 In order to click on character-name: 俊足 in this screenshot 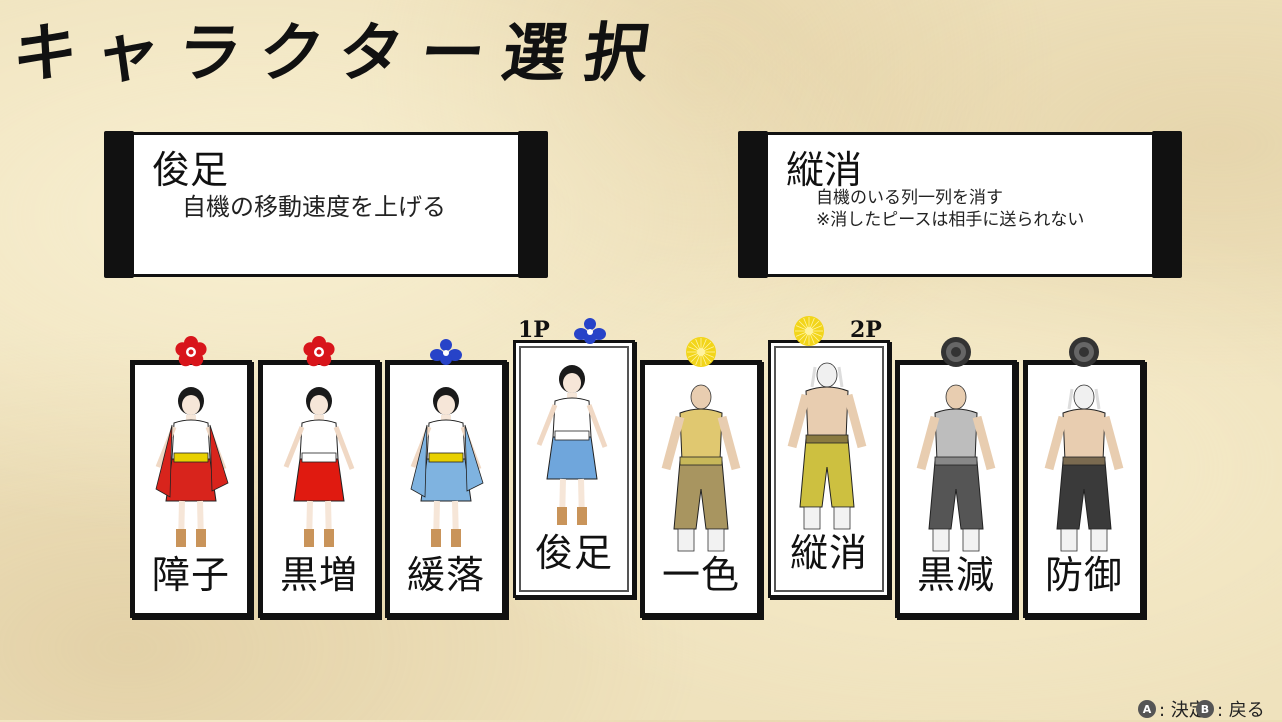, I will do `click(573, 553)`.